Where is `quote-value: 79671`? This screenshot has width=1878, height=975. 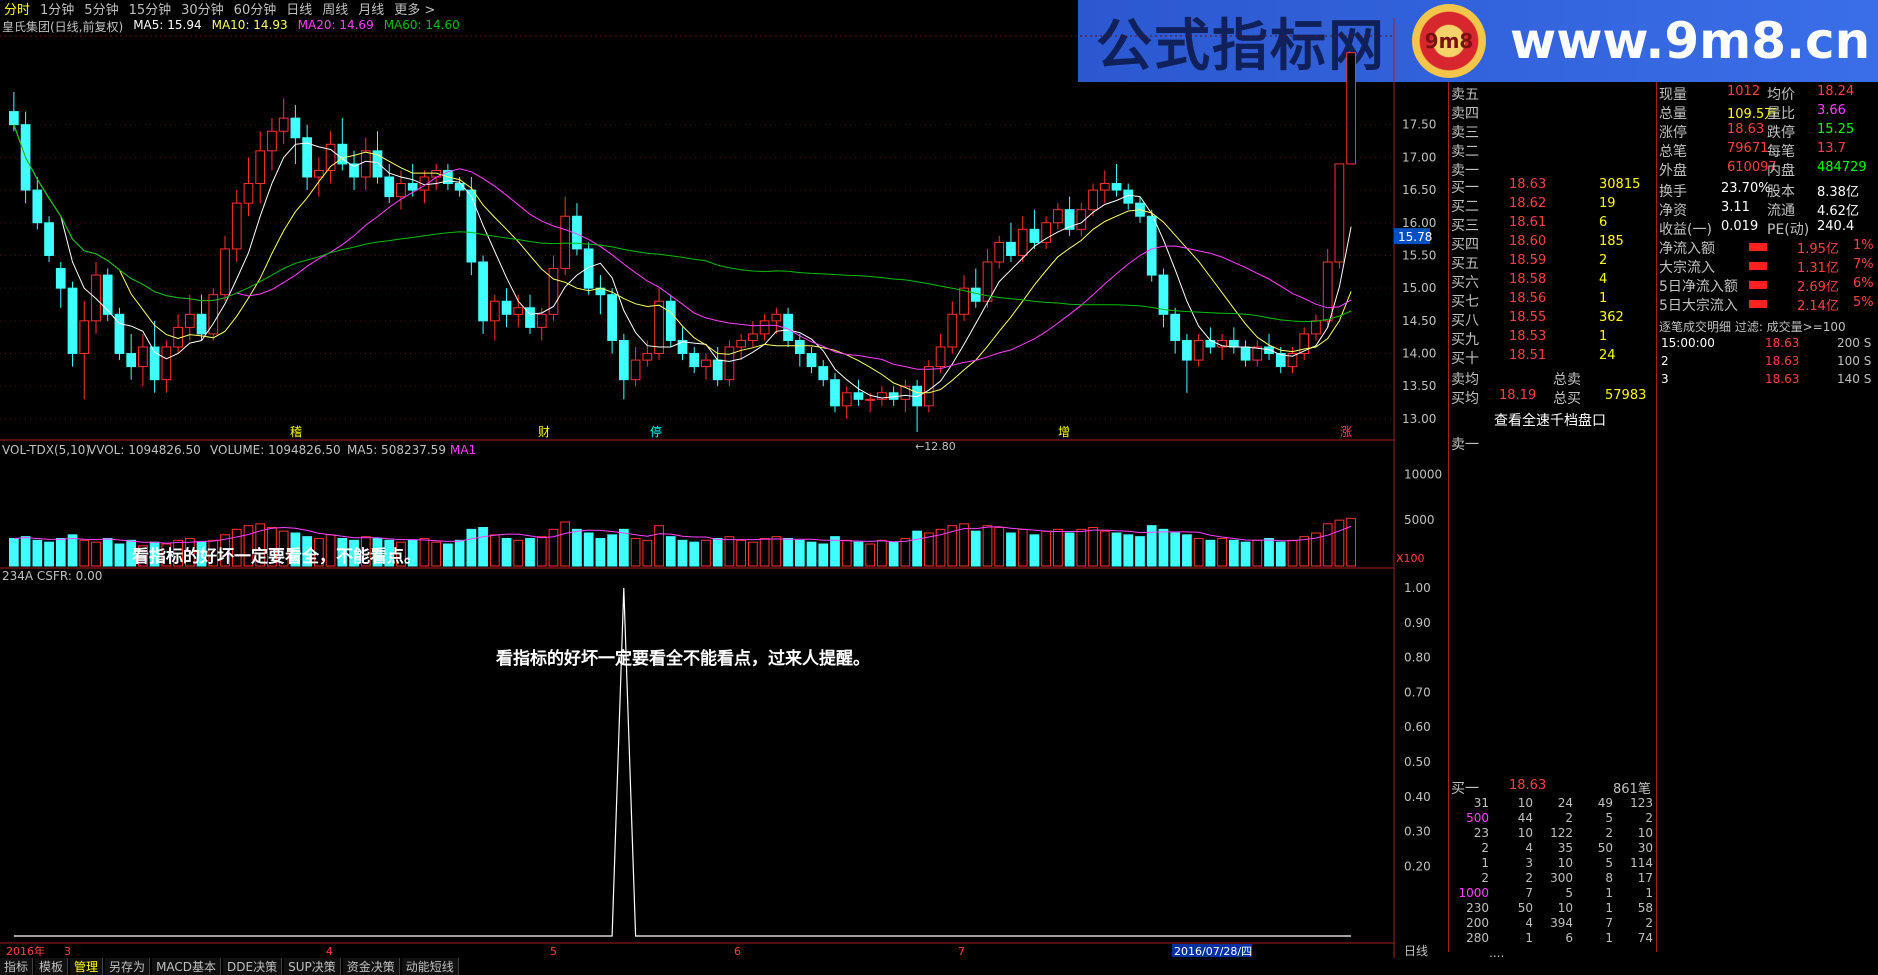 quote-value: 79671 is located at coordinates (1748, 148).